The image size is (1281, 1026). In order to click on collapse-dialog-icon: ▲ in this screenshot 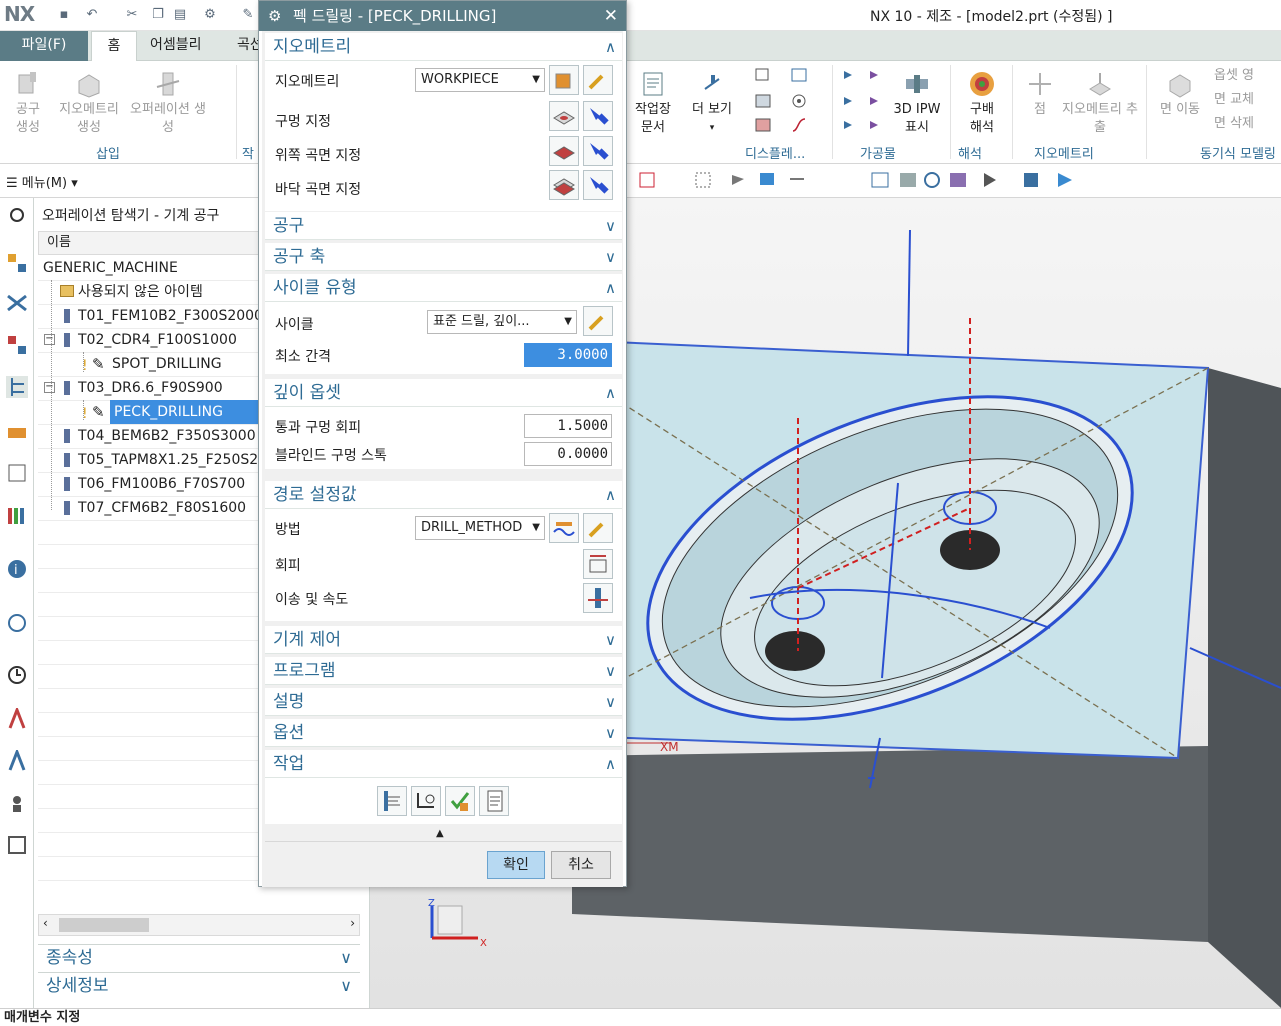, I will do `click(440, 833)`.